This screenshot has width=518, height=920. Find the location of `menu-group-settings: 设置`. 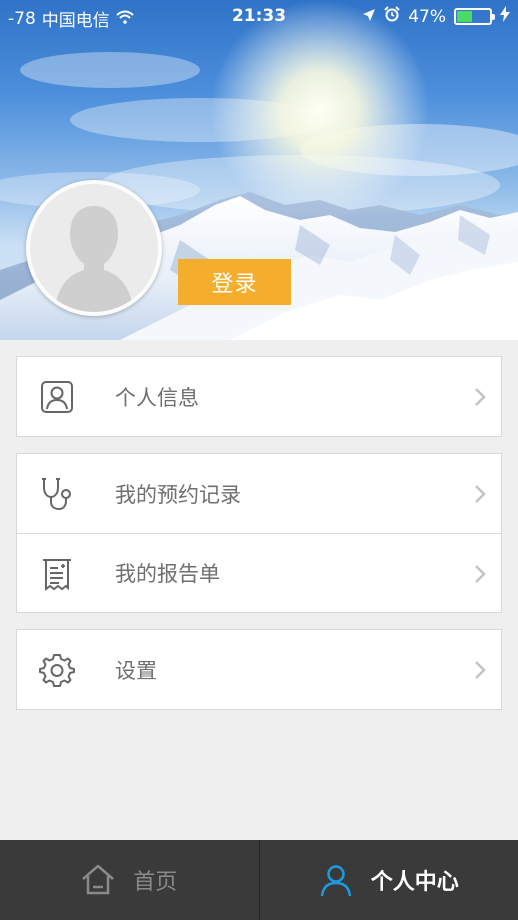

menu-group-settings: 设置 is located at coordinates (259, 669).